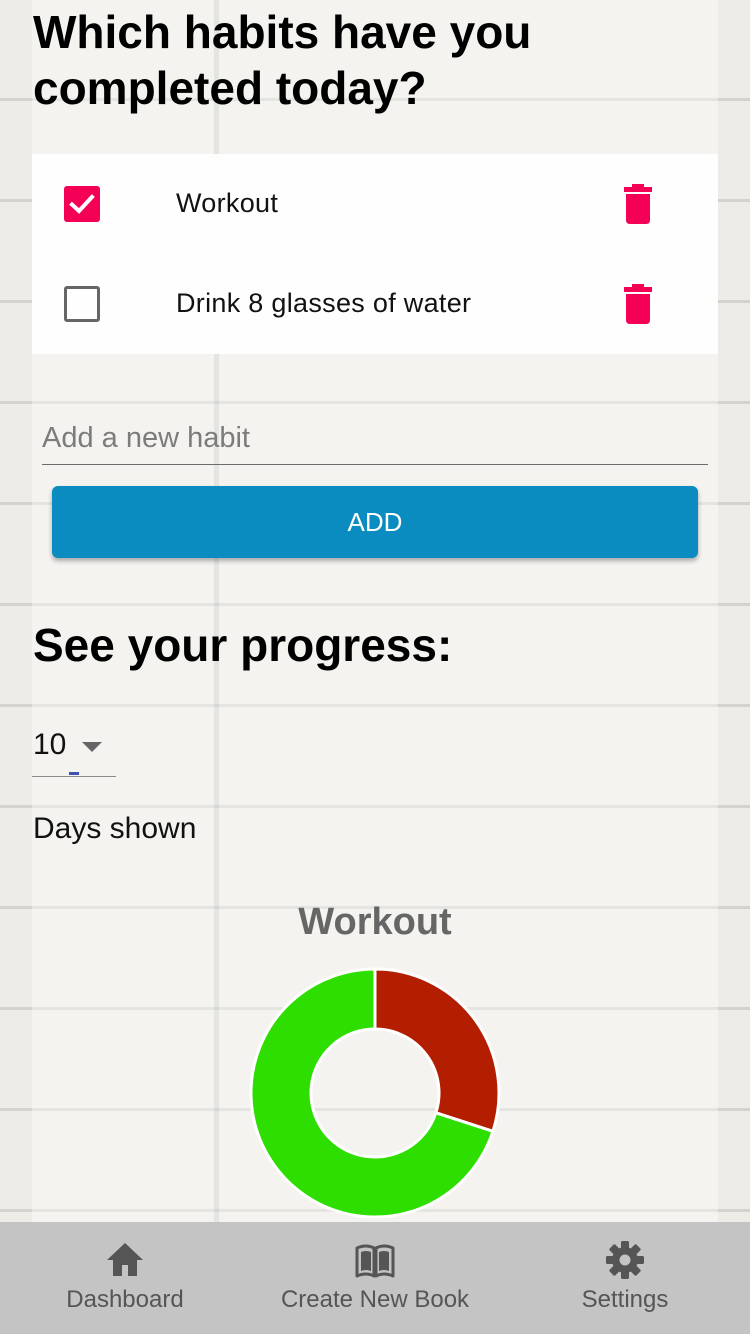 The height and width of the screenshot is (1334, 750). I want to click on habit-row: Workout, so click(375, 204).